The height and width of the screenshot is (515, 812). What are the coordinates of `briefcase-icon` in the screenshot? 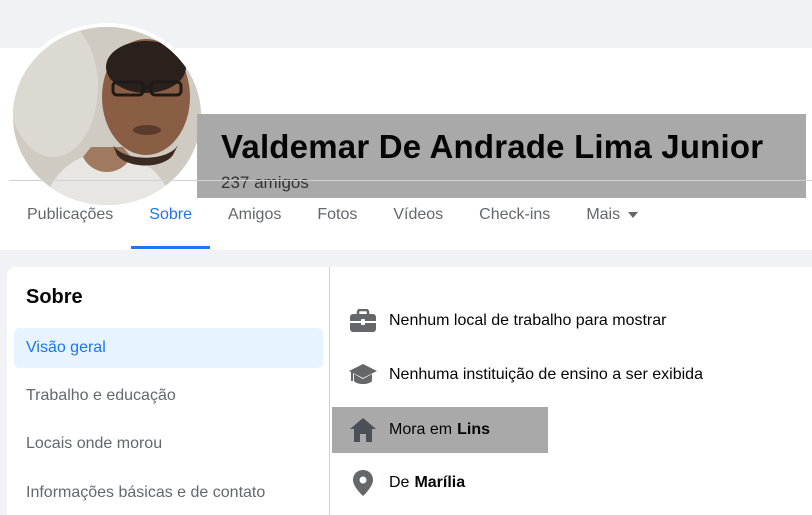 It's located at (363, 321).